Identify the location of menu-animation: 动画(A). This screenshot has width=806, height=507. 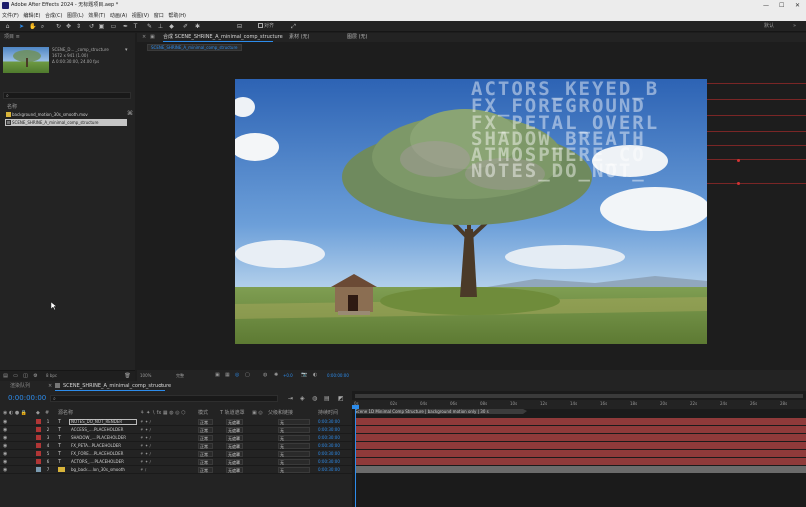
(118, 16).